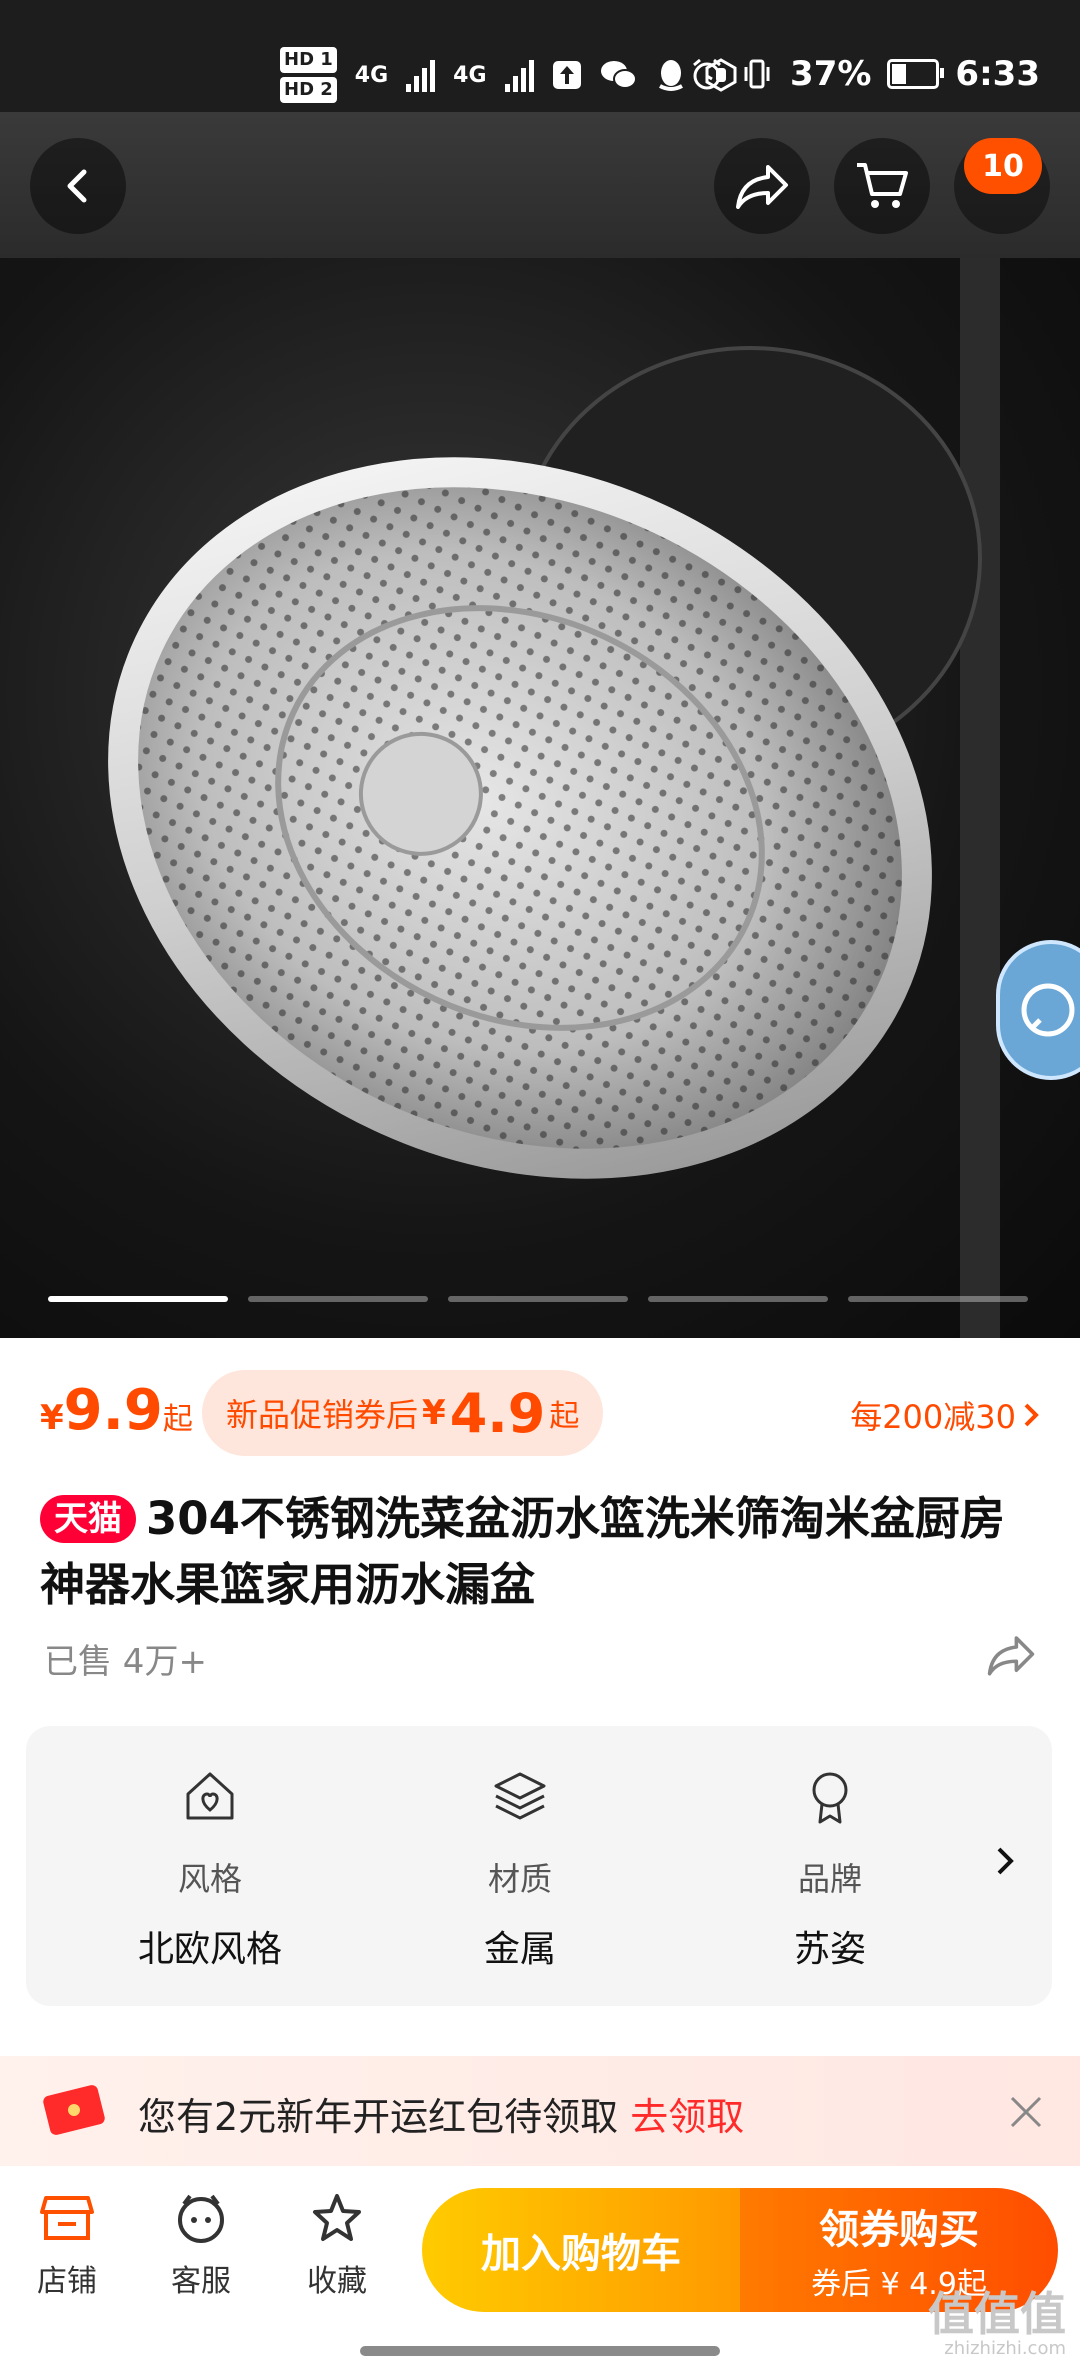 The height and width of the screenshot is (2376, 1080). I want to click on coupon-amount: 4.9, so click(497, 1413).